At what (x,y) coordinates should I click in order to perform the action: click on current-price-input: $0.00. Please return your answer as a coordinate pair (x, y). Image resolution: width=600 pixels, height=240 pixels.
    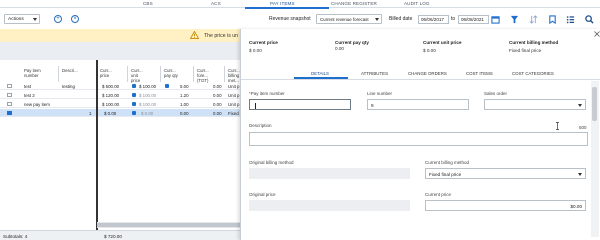
    Looking at the image, I should click on (505, 205).